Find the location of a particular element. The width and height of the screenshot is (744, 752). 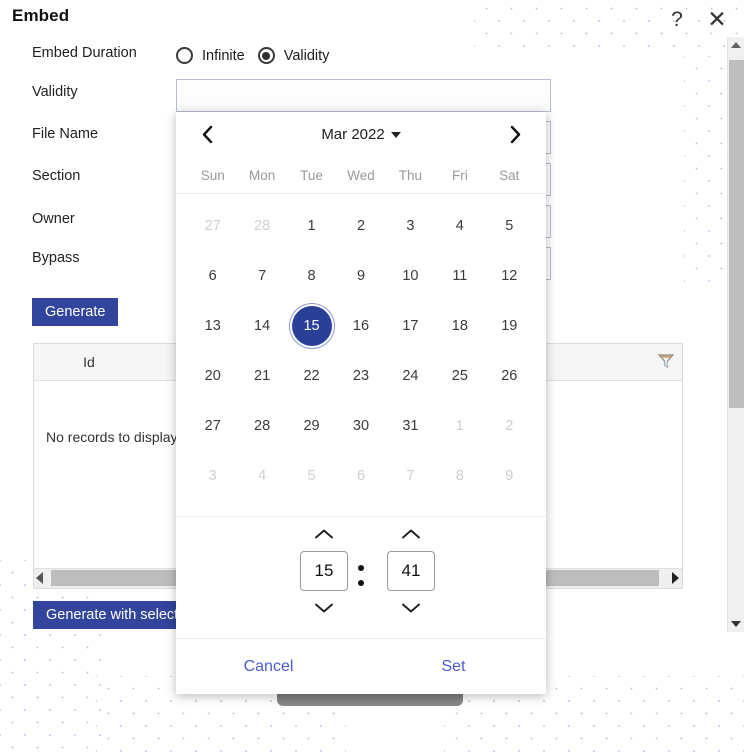

calendar-day: 22 is located at coordinates (311, 376).